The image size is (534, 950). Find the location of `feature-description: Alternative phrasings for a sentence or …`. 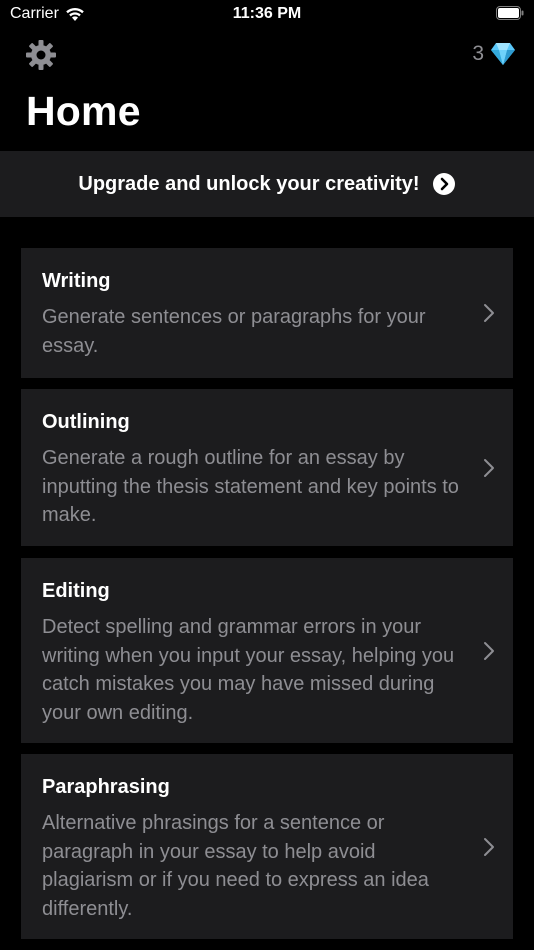

feature-description: Alternative phrasings for a sentence or … is located at coordinates (235, 866).